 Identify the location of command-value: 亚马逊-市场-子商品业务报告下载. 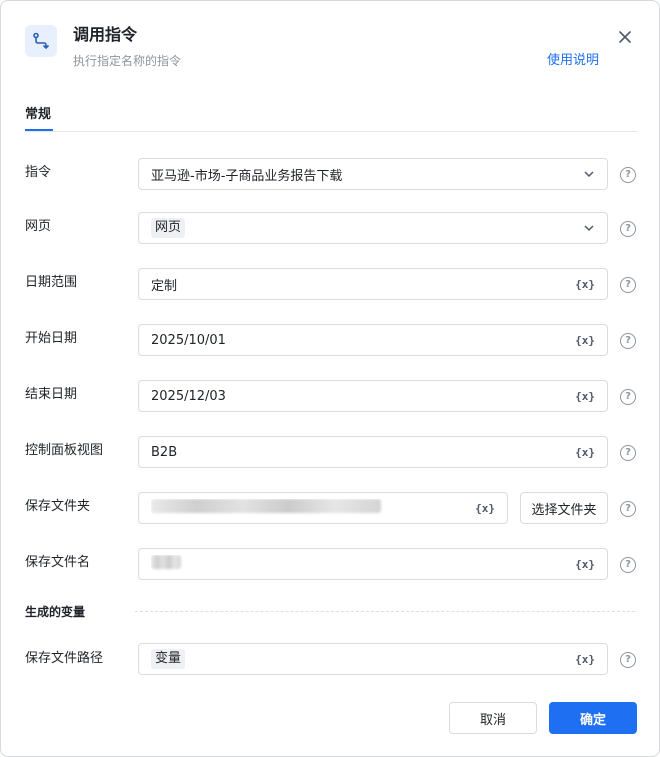
(247, 176).